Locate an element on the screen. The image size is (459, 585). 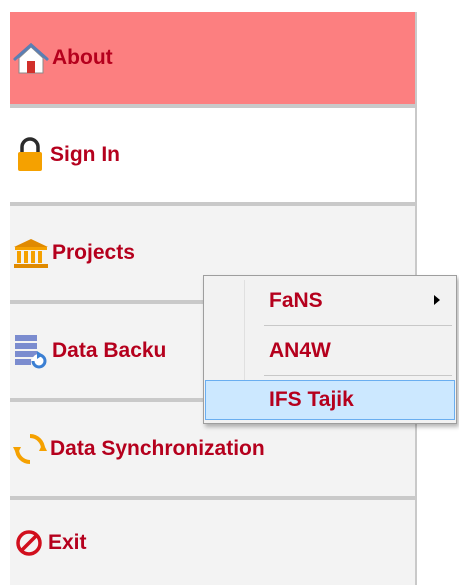
menu-item-about: About is located at coordinates (213, 60).